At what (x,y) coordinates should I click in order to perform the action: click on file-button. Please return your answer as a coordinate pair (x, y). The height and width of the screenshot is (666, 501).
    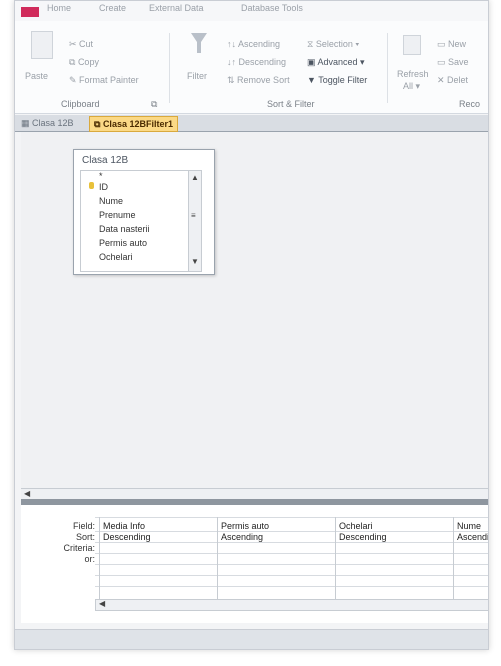
    Looking at the image, I should click on (30, 12).